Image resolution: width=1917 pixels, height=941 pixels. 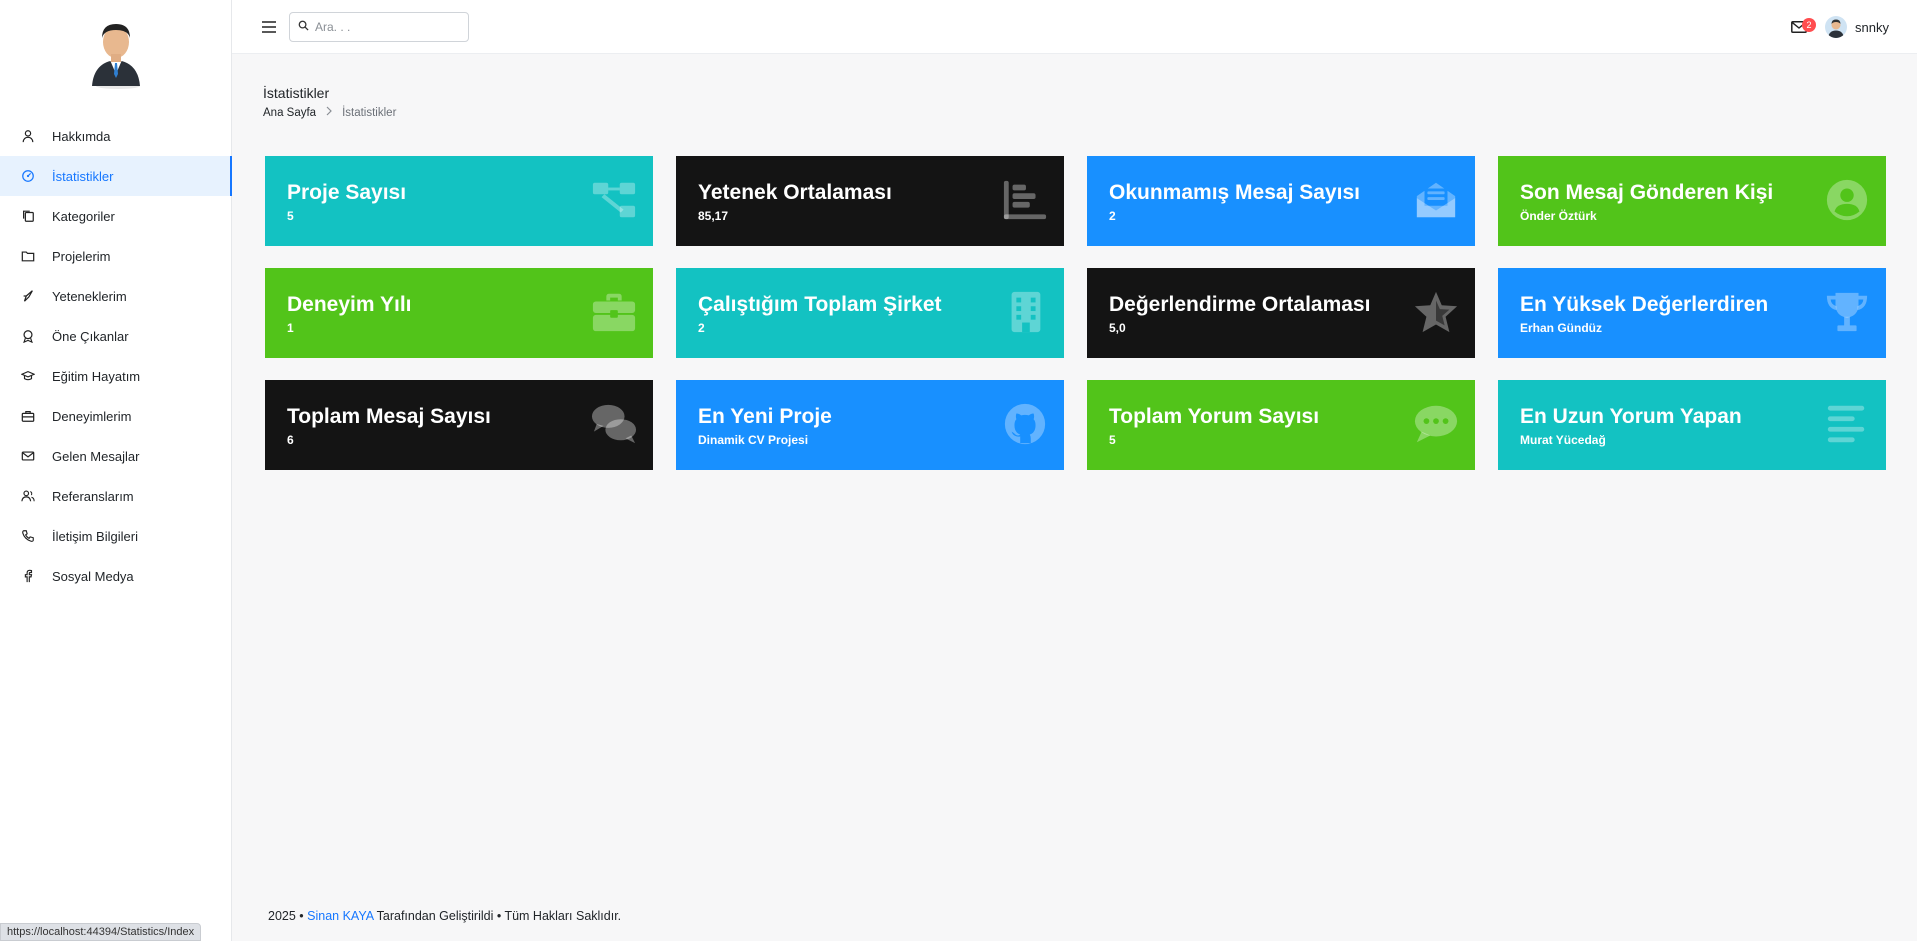 I want to click on sidebar-item-one-cikanlar: Öne Çıkanlar, so click(x=116, y=336).